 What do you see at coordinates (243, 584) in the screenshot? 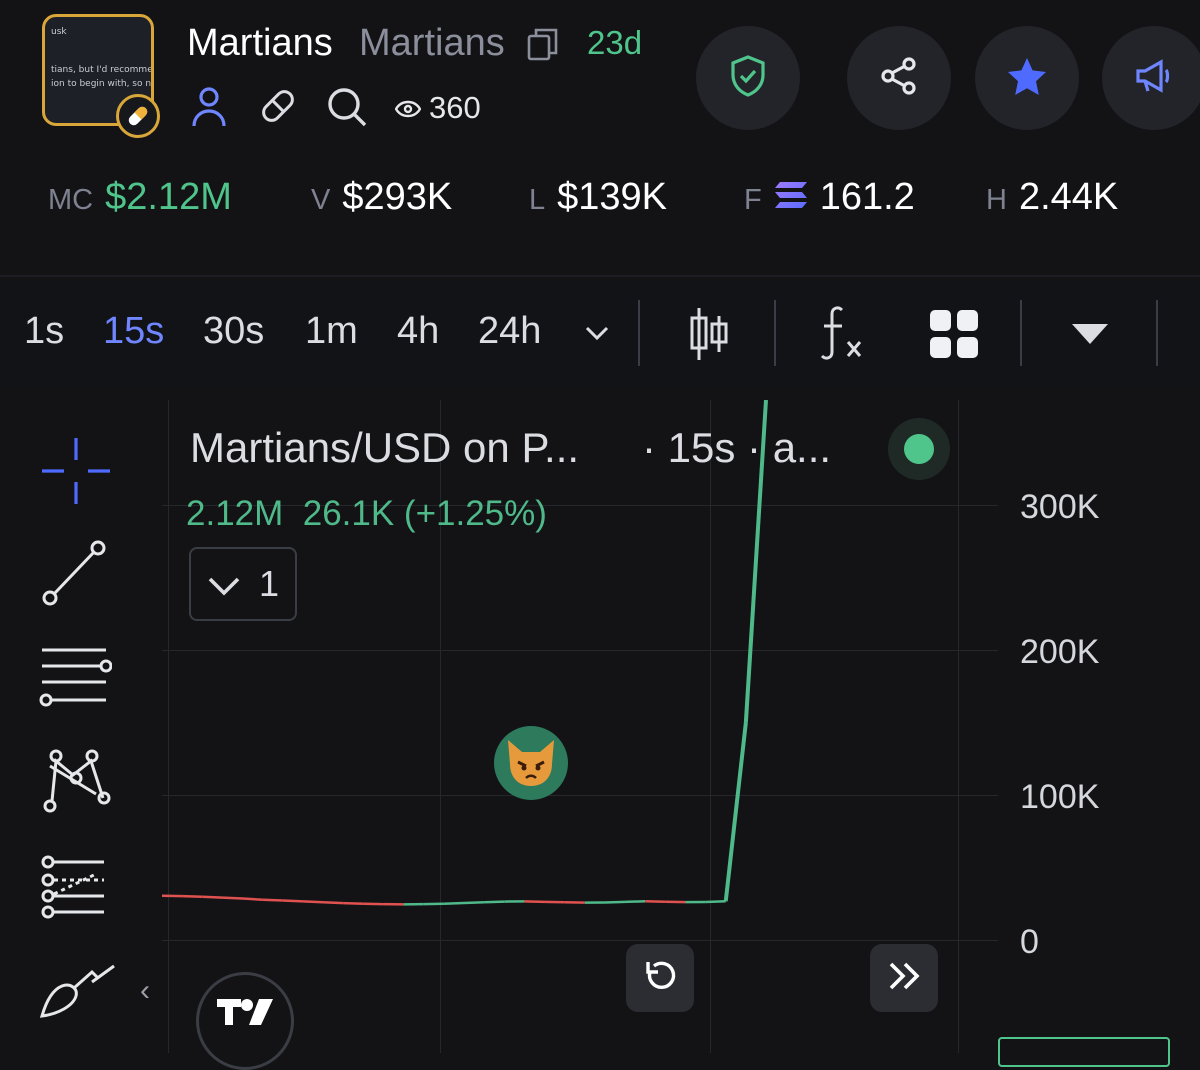
I see `indicator-collapse-button: 1` at bounding box center [243, 584].